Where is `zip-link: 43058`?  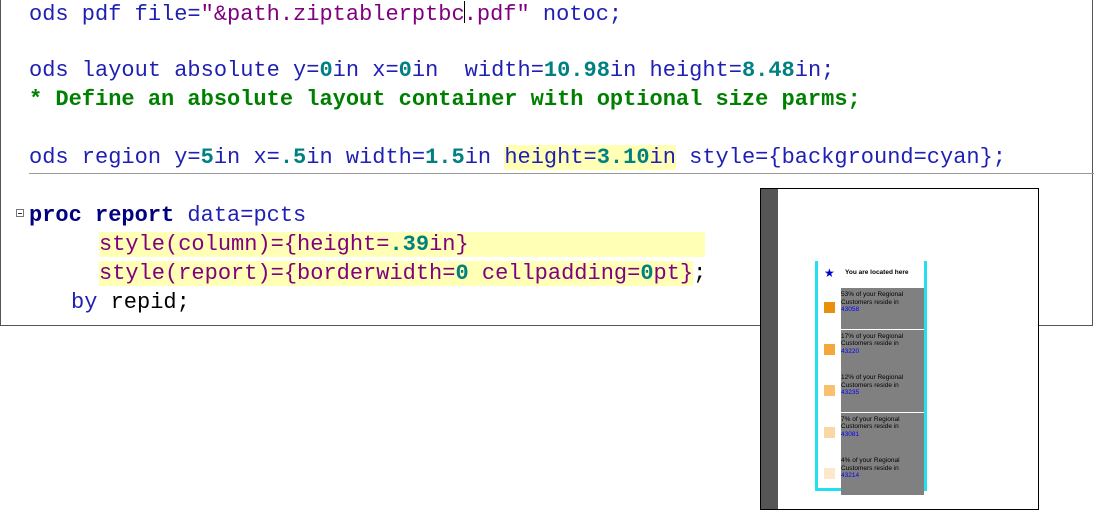 zip-link: 43058 is located at coordinates (882, 310).